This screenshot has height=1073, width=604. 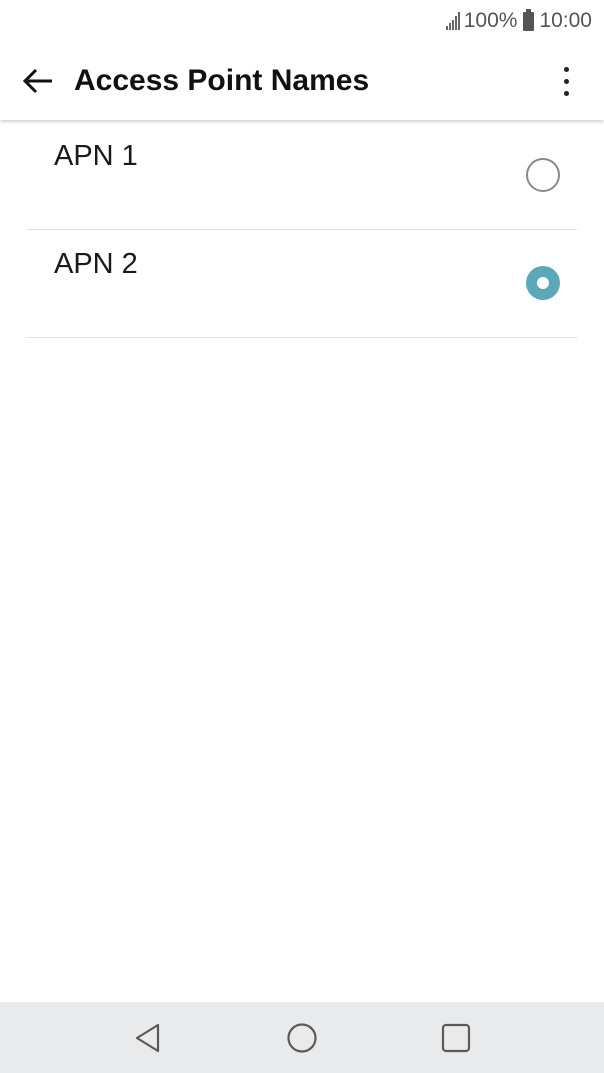 I want to click on apn-radio-button, so click(x=543, y=175).